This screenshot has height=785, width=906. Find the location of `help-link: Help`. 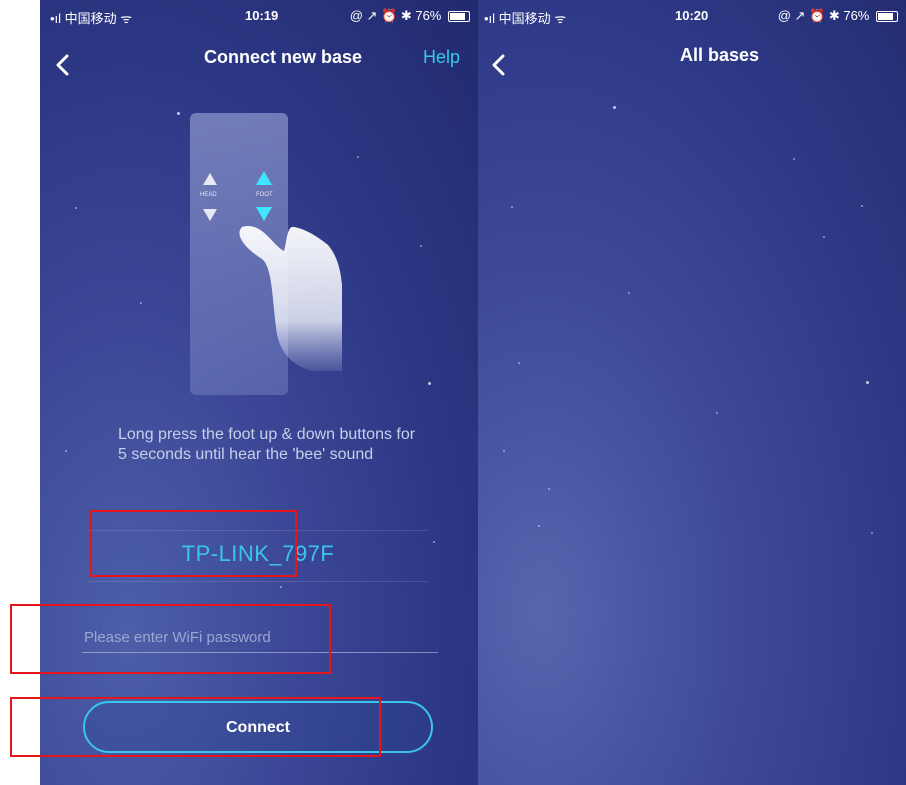

help-link: Help is located at coordinates (441, 57).